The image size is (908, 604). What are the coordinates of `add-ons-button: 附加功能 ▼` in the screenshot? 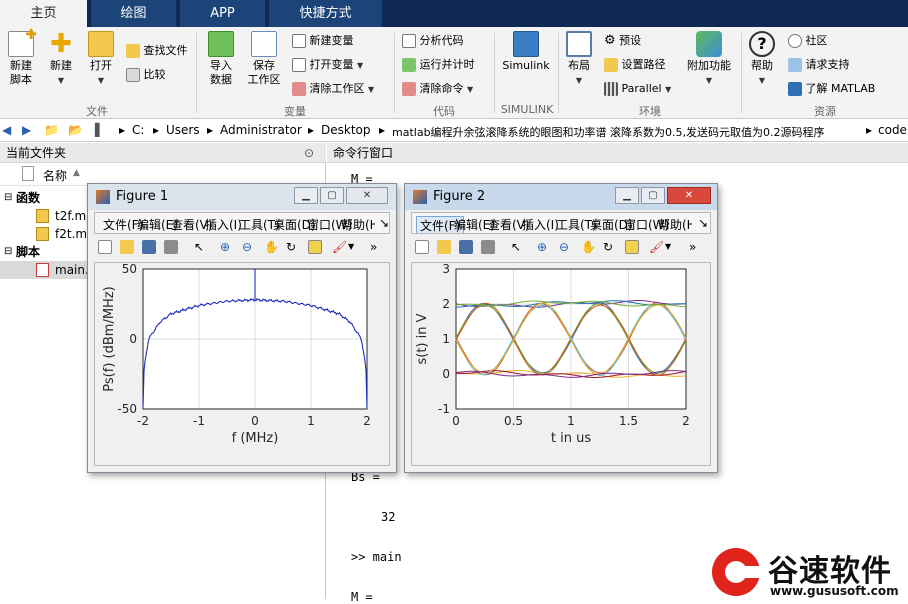 It's located at (709, 59).